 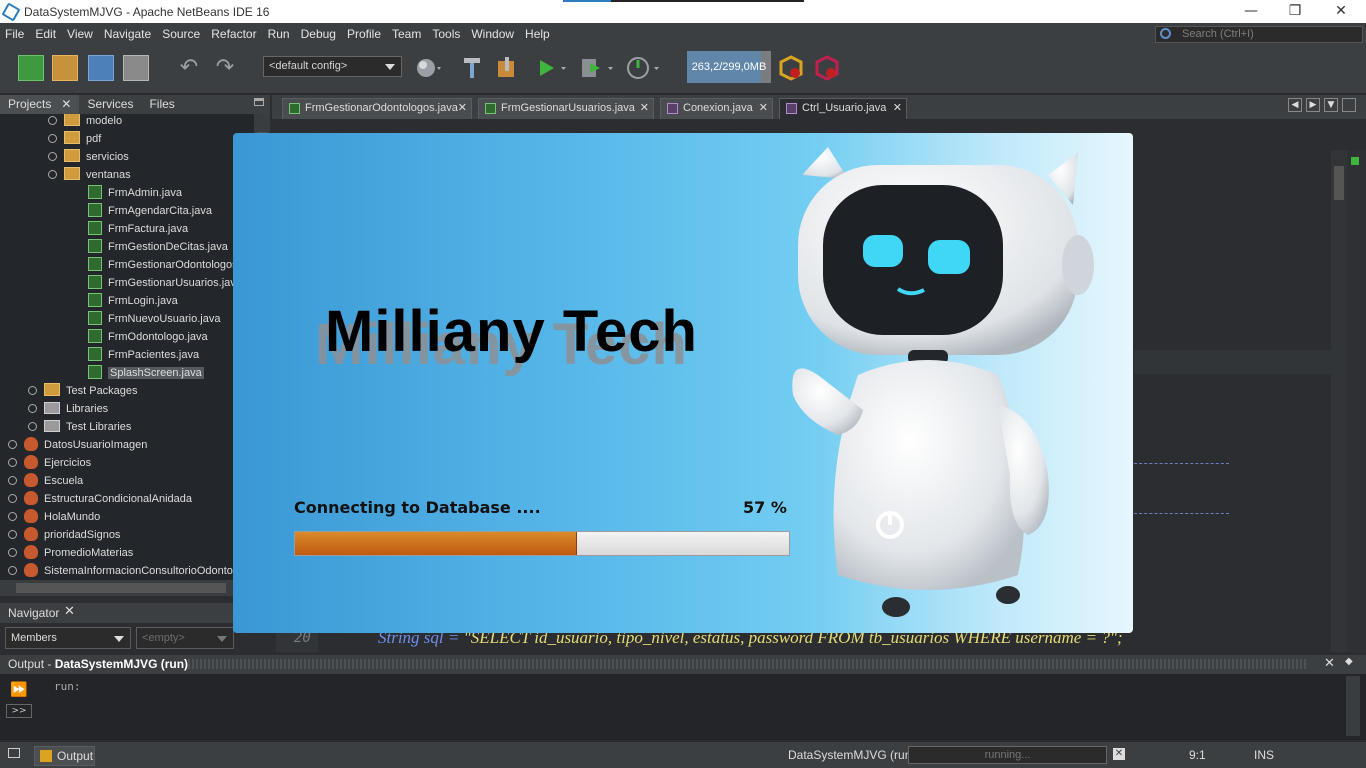 What do you see at coordinates (1259, 34) in the screenshot?
I see `search-input: Search (Ctrl+I)` at bounding box center [1259, 34].